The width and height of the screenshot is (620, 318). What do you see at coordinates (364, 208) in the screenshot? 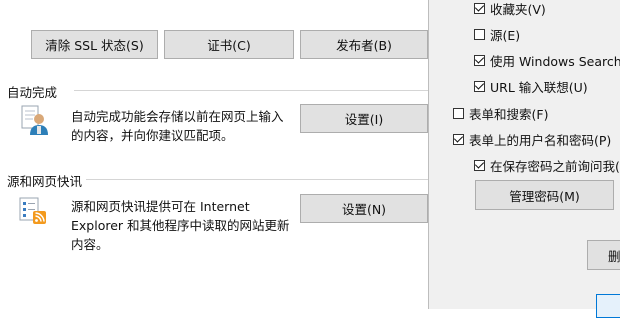
I see `feeds-settings-button: 设置(N)` at bounding box center [364, 208].